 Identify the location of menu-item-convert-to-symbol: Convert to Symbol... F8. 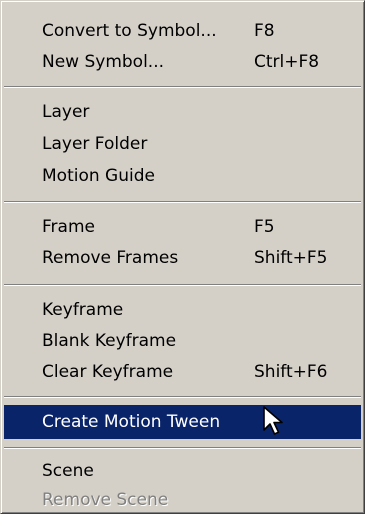
(182, 31).